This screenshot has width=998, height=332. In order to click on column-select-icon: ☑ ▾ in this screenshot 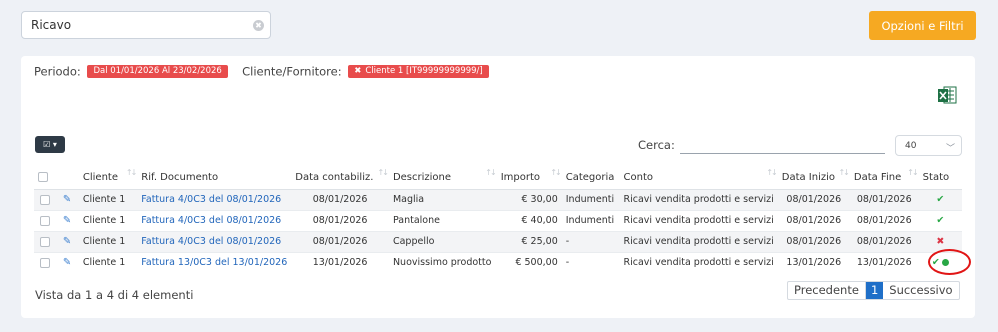, I will do `click(50, 144)`.